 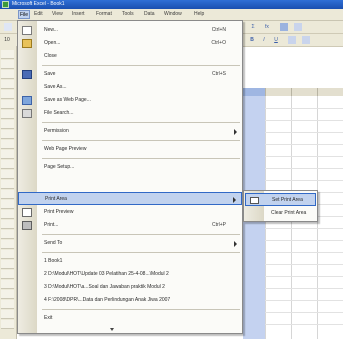 I want to click on menu-item-print-preview: Print Preview, so click(x=130, y=212).